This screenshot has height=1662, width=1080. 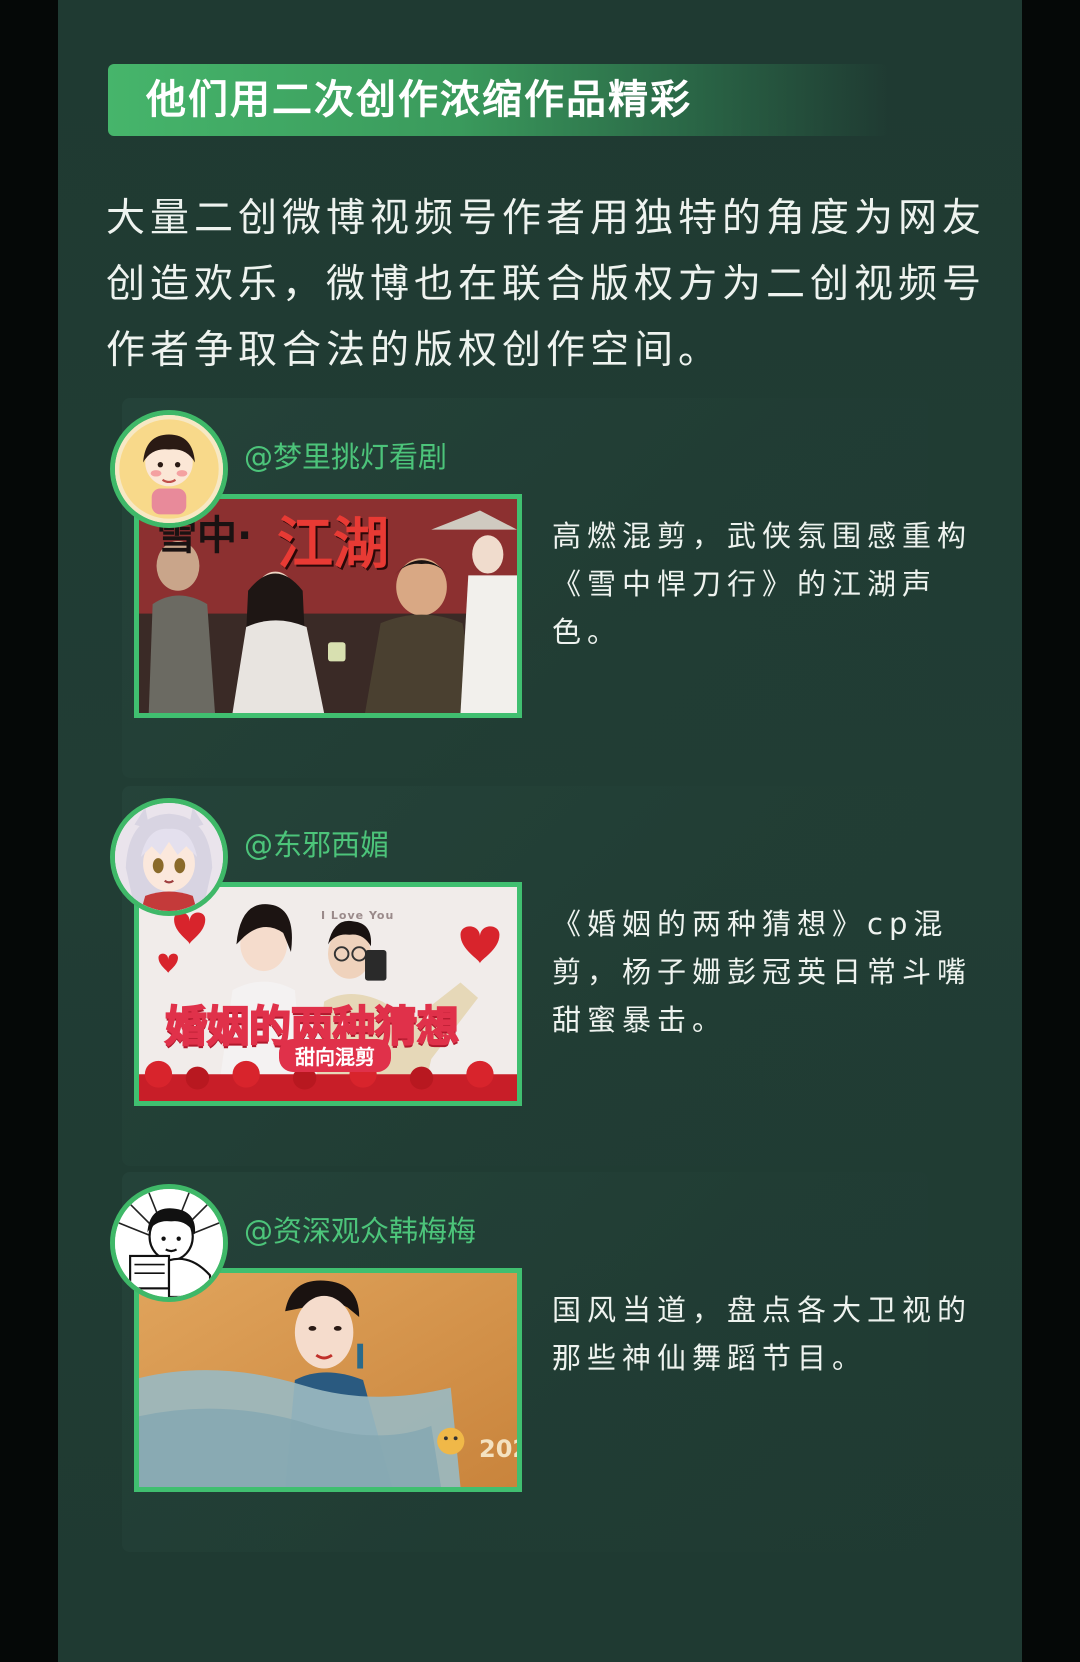 What do you see at coordinates (419, 100) in the screenshot?
I see `section-title: 他们用二次创作浓缩作品精彩` at bounding box center [419, 100].